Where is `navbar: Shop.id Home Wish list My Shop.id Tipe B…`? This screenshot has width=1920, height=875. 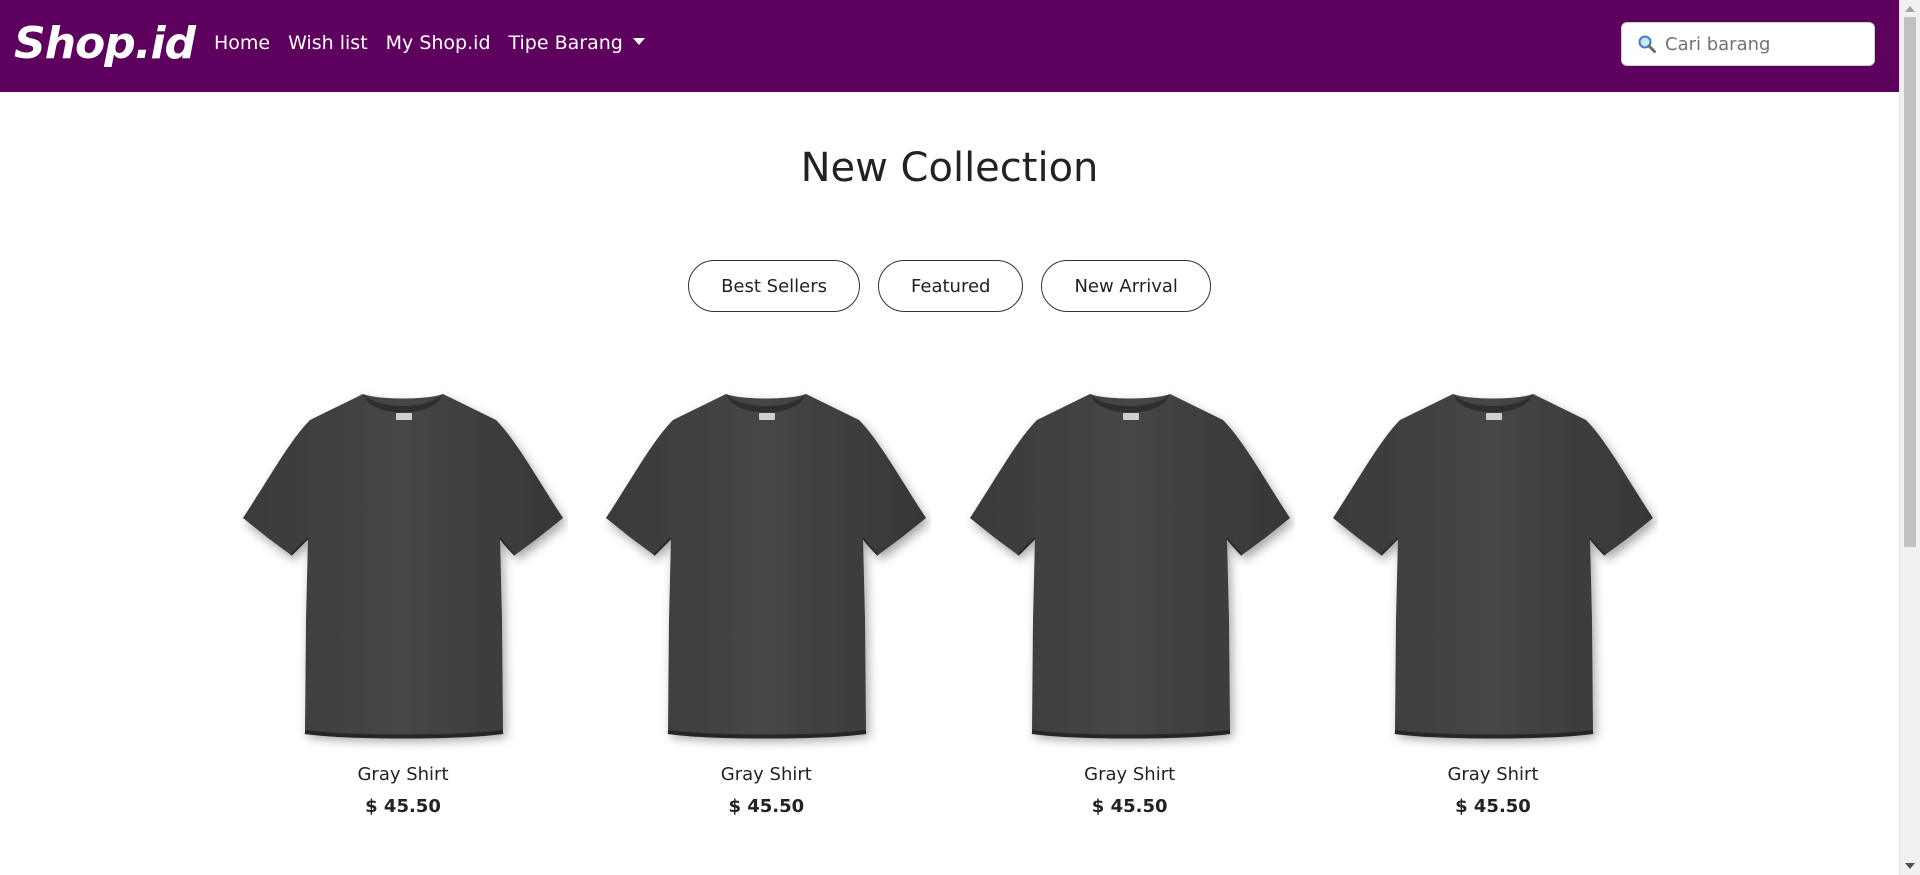 navbar: Shop.id Home Wish list My Shop.id Tipe B… is located at coordinates (949, 46).